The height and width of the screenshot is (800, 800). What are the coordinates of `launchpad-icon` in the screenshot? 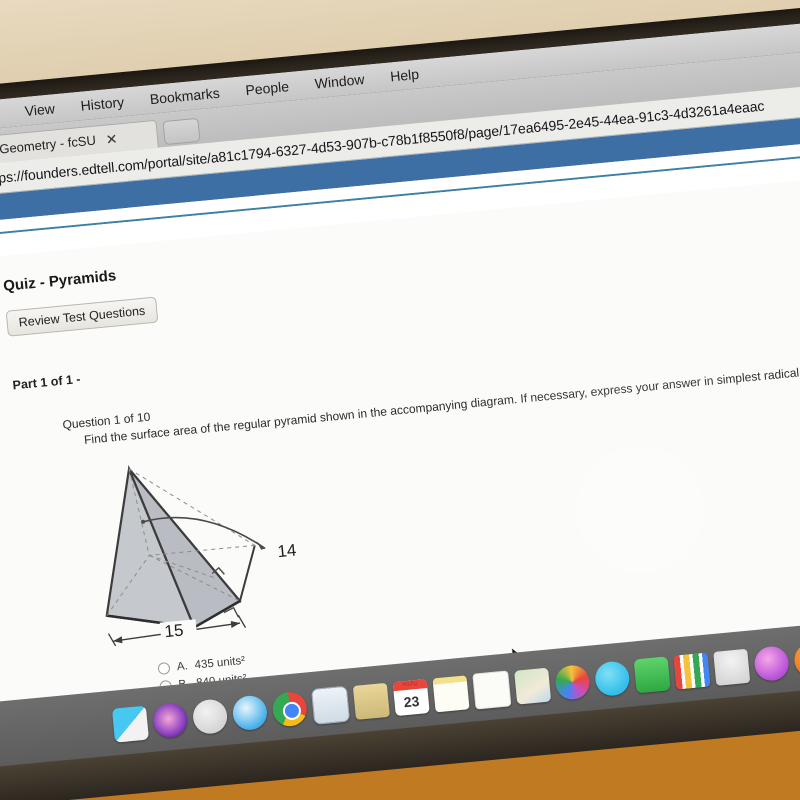 It's located at (210, 717).